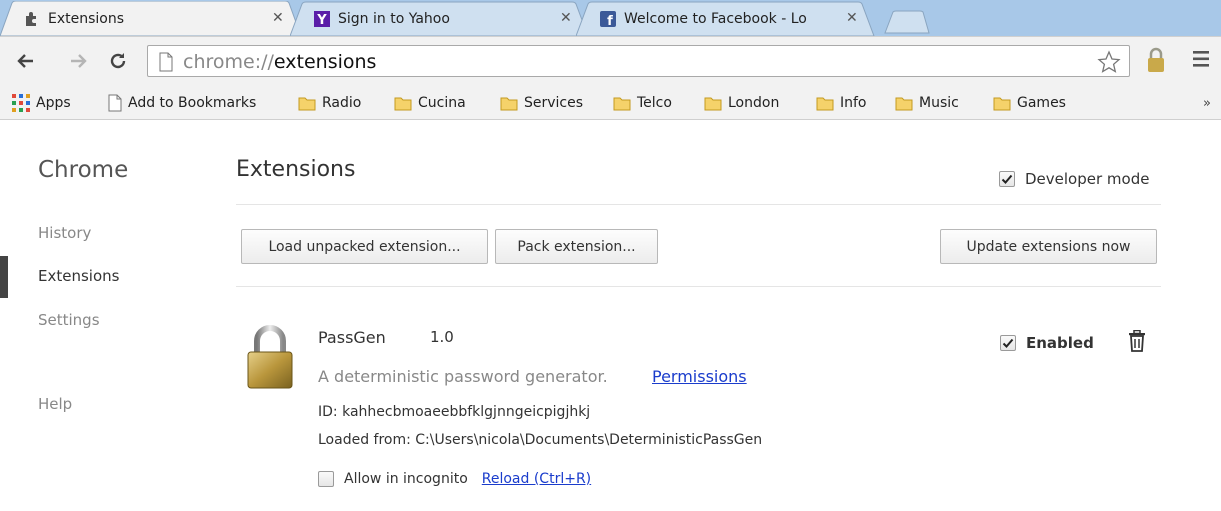  I want to click on bookmark-label: Cucina, so click(442, 103).